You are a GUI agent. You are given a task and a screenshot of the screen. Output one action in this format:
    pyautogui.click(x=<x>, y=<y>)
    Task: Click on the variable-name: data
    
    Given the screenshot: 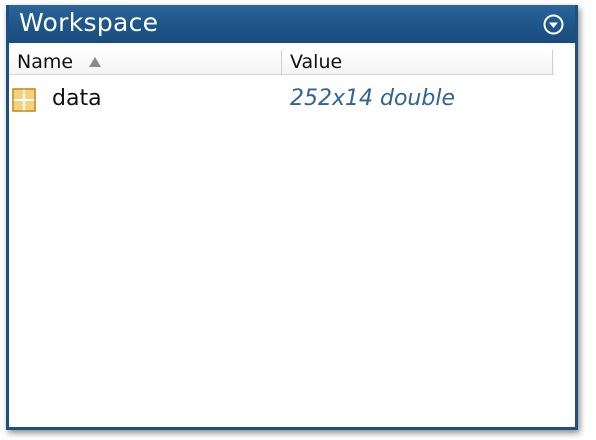 What is the action you would take?
    pyautogui.click(x=77, y=98)
    